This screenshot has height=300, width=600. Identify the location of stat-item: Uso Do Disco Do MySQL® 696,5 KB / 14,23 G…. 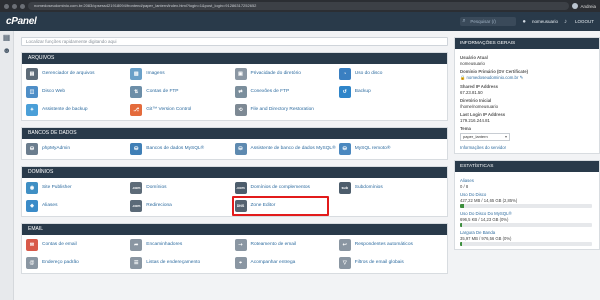
(527, 219).